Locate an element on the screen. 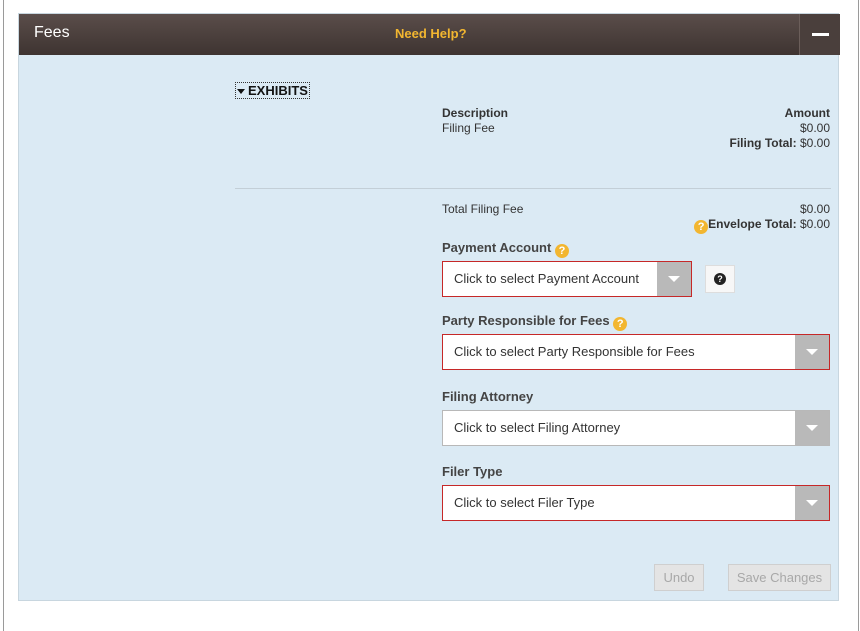 This screenshot has height=631, width=860. exhibits-toggle: EXHIBITS is located at coordinates (272, 90).